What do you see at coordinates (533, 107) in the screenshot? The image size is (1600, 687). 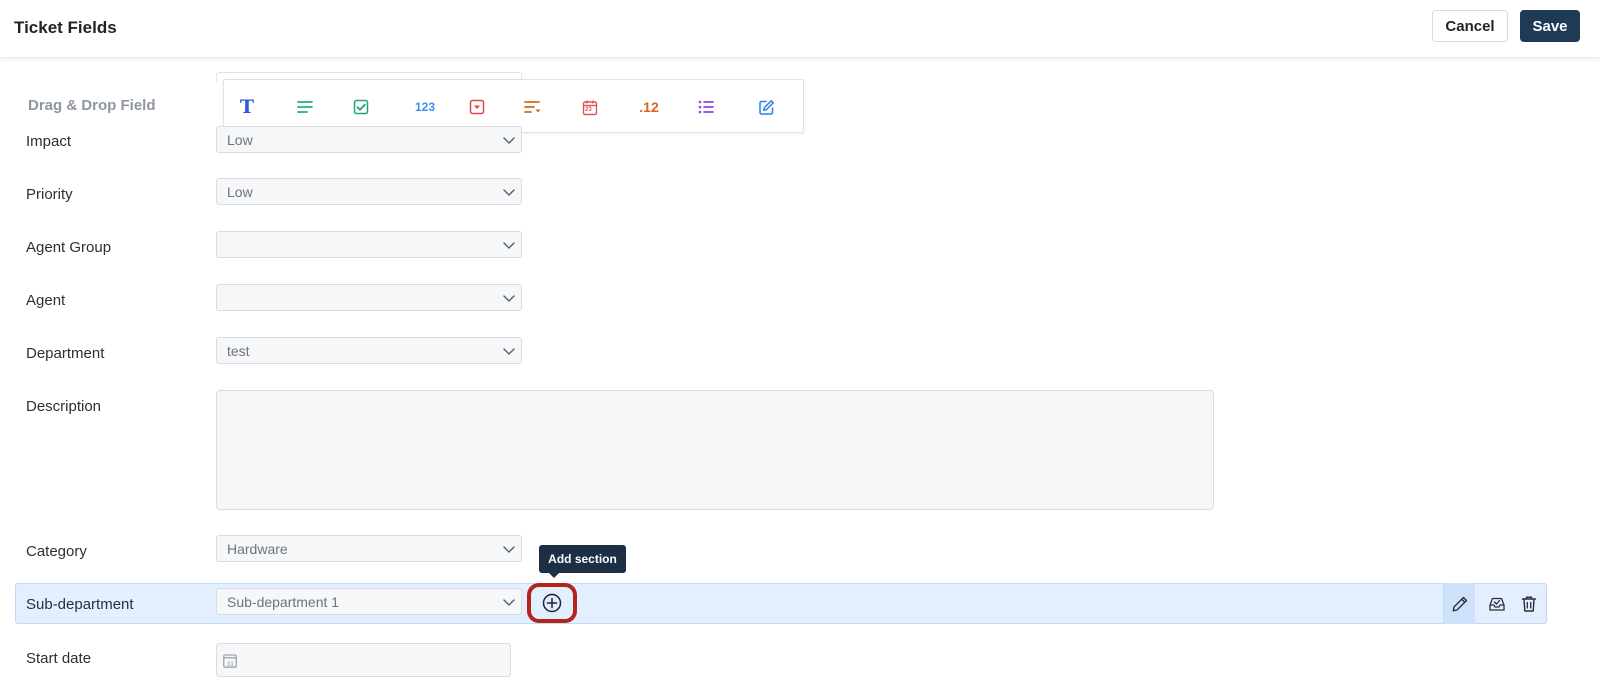 I see `dependent-field-icon` at bounding box center [533, 107].